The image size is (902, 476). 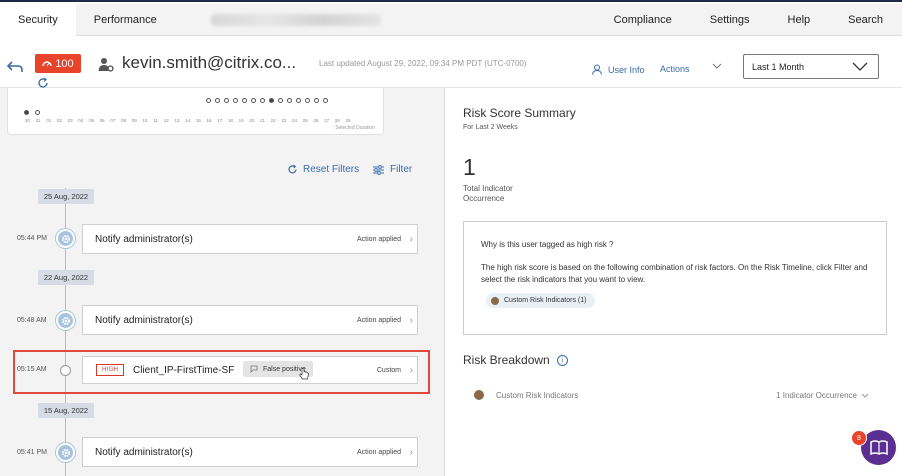 I want to click on minichart-tick-label: 14, so click(x=188, y=120).